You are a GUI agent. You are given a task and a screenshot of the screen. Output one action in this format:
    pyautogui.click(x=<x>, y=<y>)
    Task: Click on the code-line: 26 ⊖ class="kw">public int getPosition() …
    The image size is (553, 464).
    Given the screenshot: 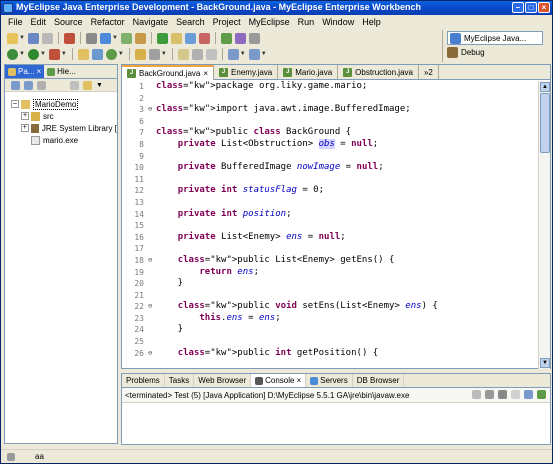 What is the action you would take?
    pyautogui.click(x=331, y=354)
    